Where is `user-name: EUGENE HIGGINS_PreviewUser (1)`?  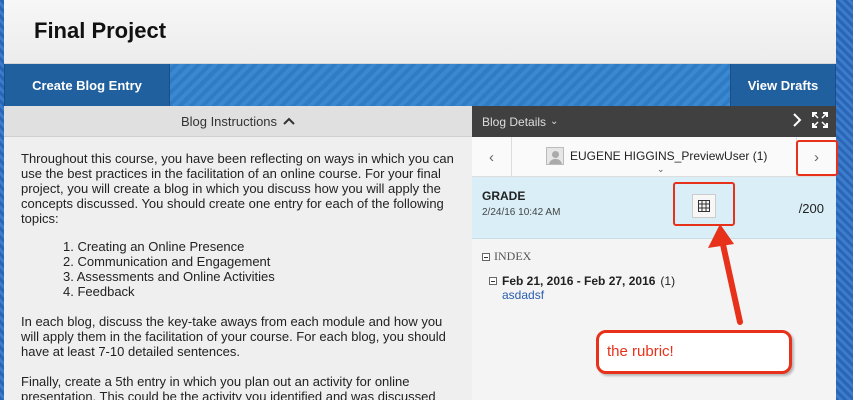 user-name: EUGENE HIGGINS_PreviewUser (1) is located at coordinates (669, 156).